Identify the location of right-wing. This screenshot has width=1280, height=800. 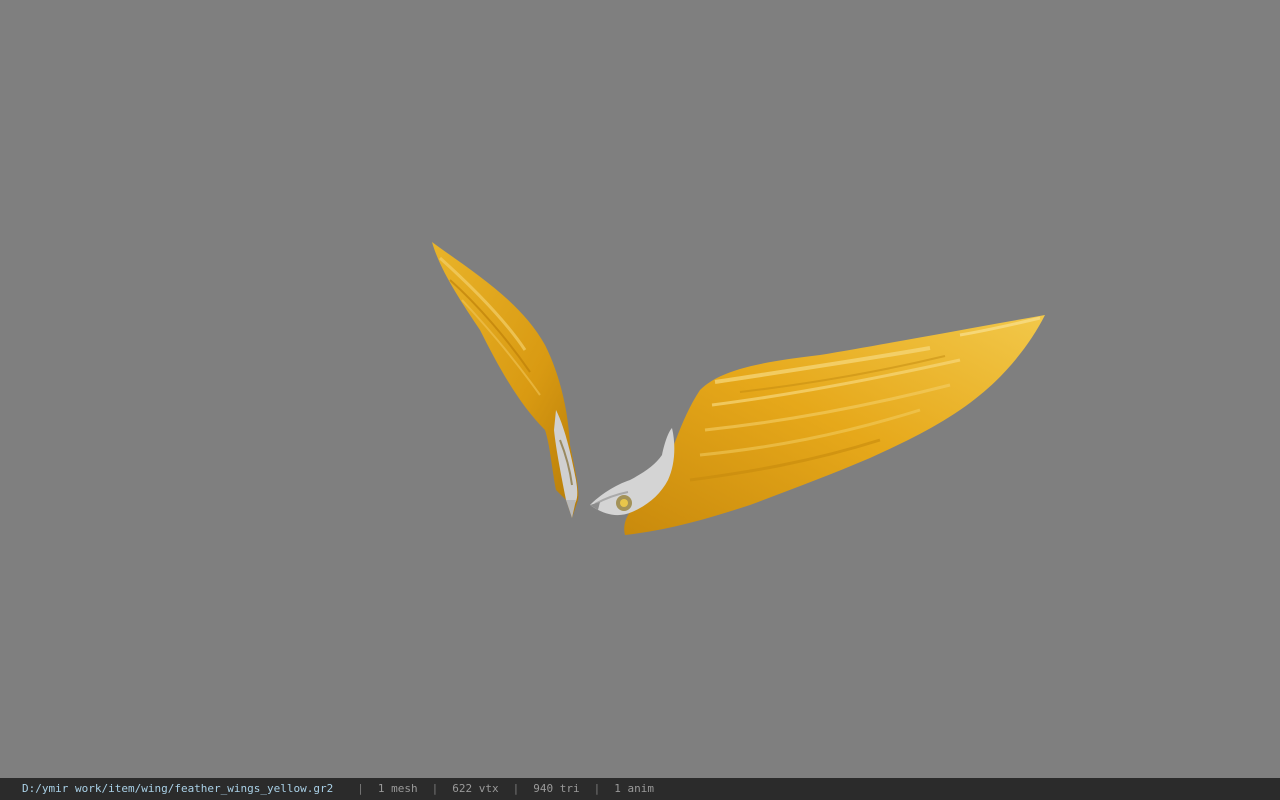
(817, 425).